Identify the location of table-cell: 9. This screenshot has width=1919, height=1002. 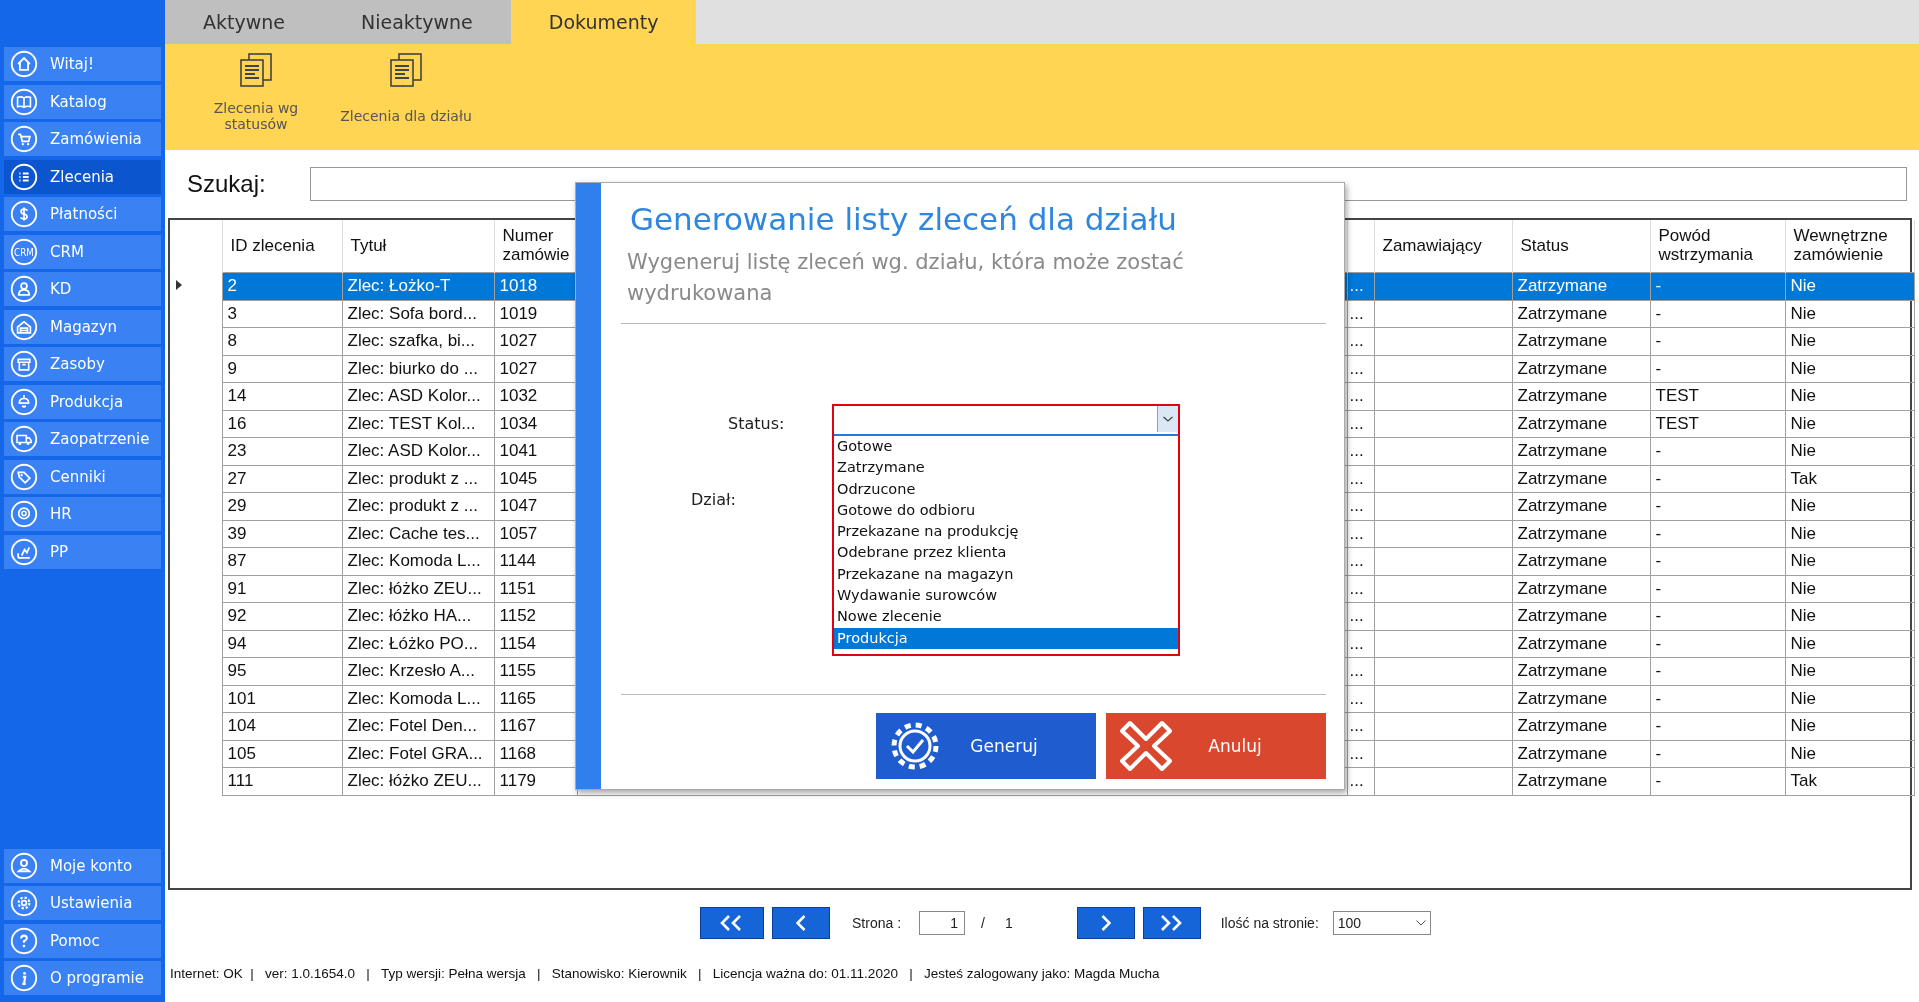
(282, 369).